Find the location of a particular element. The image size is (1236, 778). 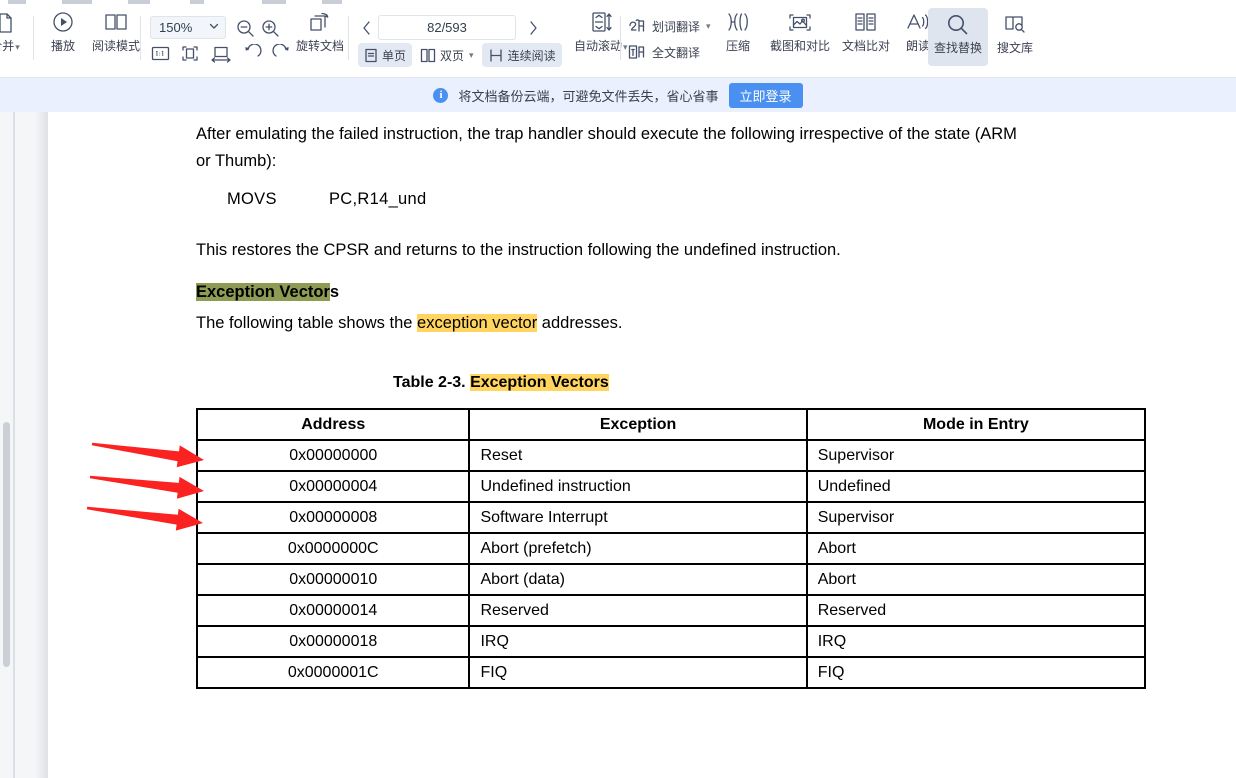

table-row: 0x0000001C FIQ FIQ is located at coordinates (671, 672).